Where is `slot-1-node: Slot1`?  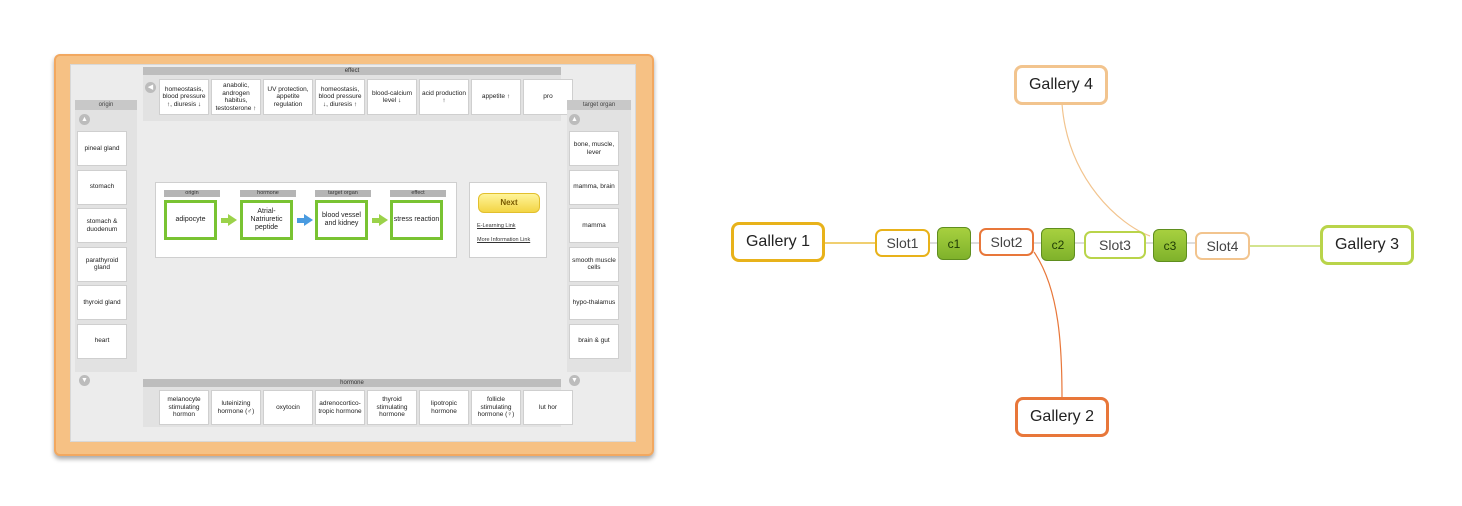 slot-1-node: Slot1 is located at coordinates (902, 243).